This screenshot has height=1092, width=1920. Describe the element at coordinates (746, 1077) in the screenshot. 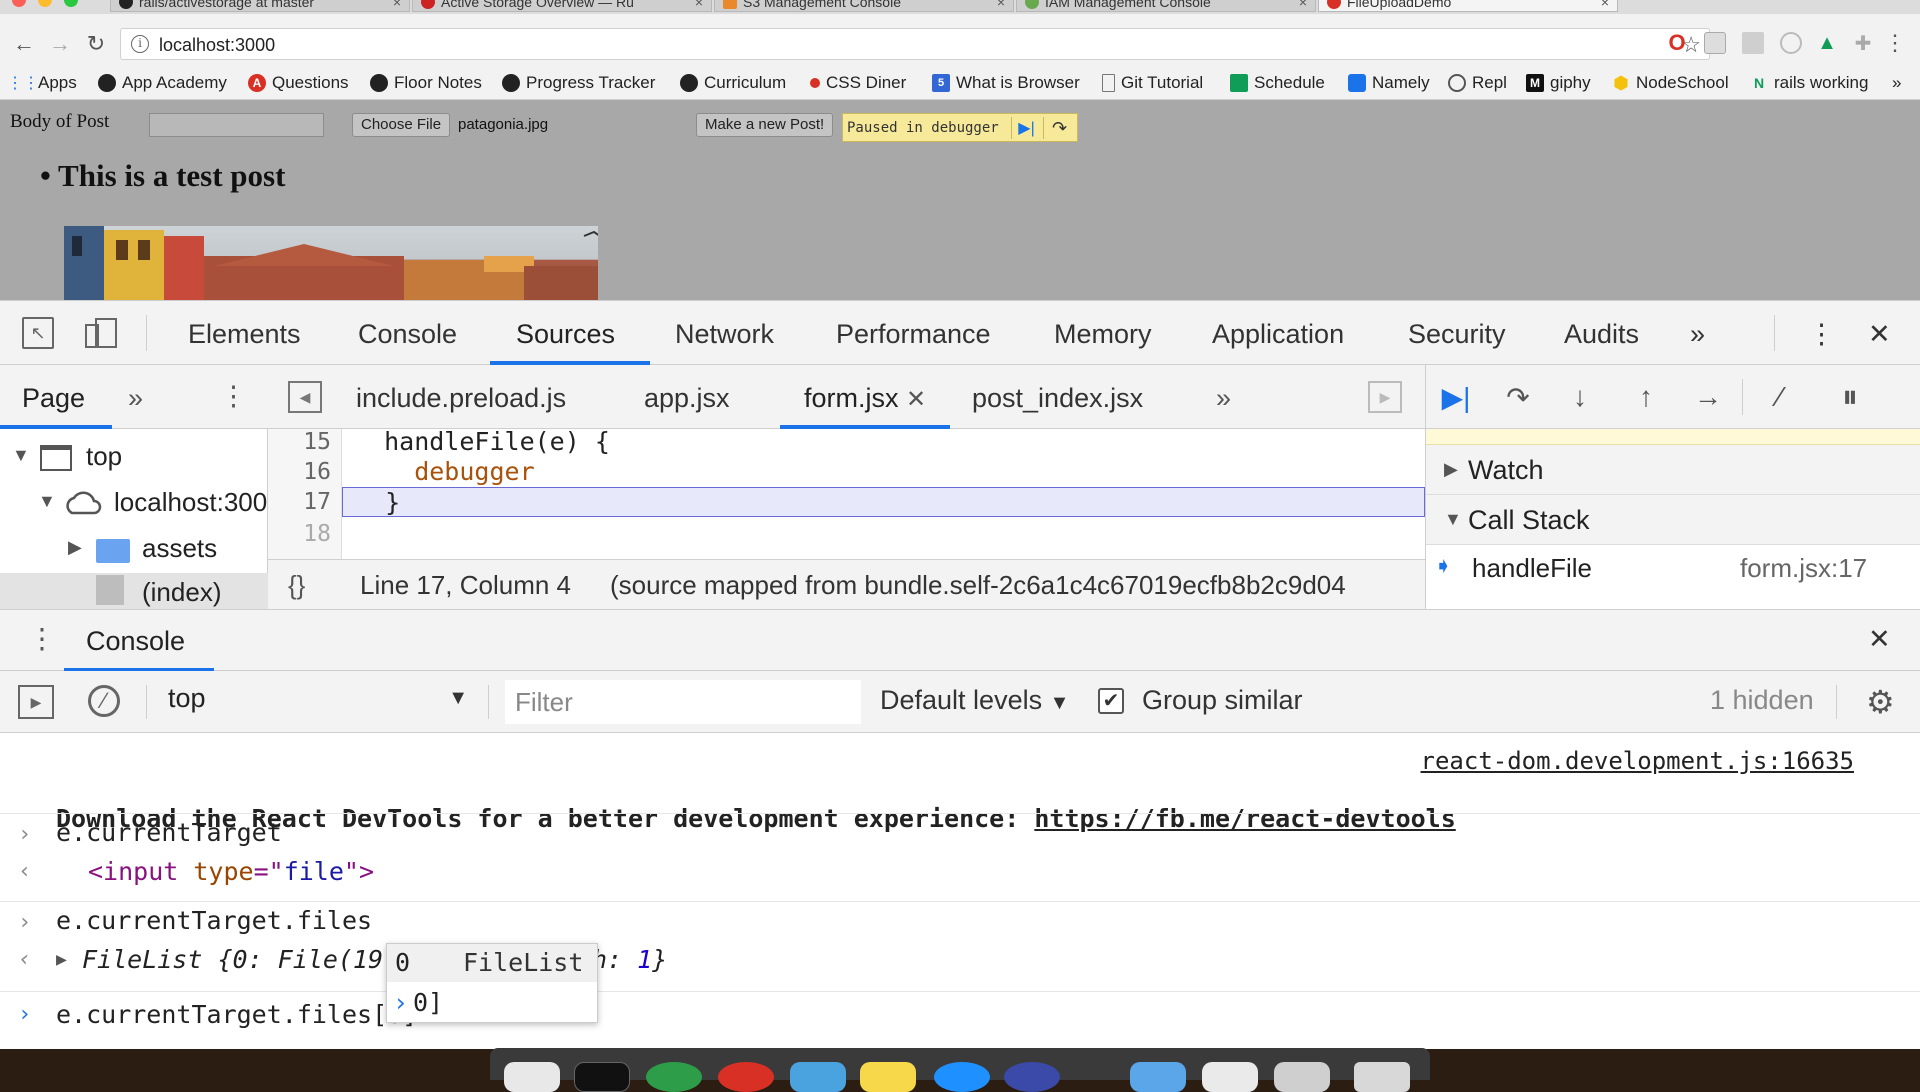

I see `chrome-icon` at that location.